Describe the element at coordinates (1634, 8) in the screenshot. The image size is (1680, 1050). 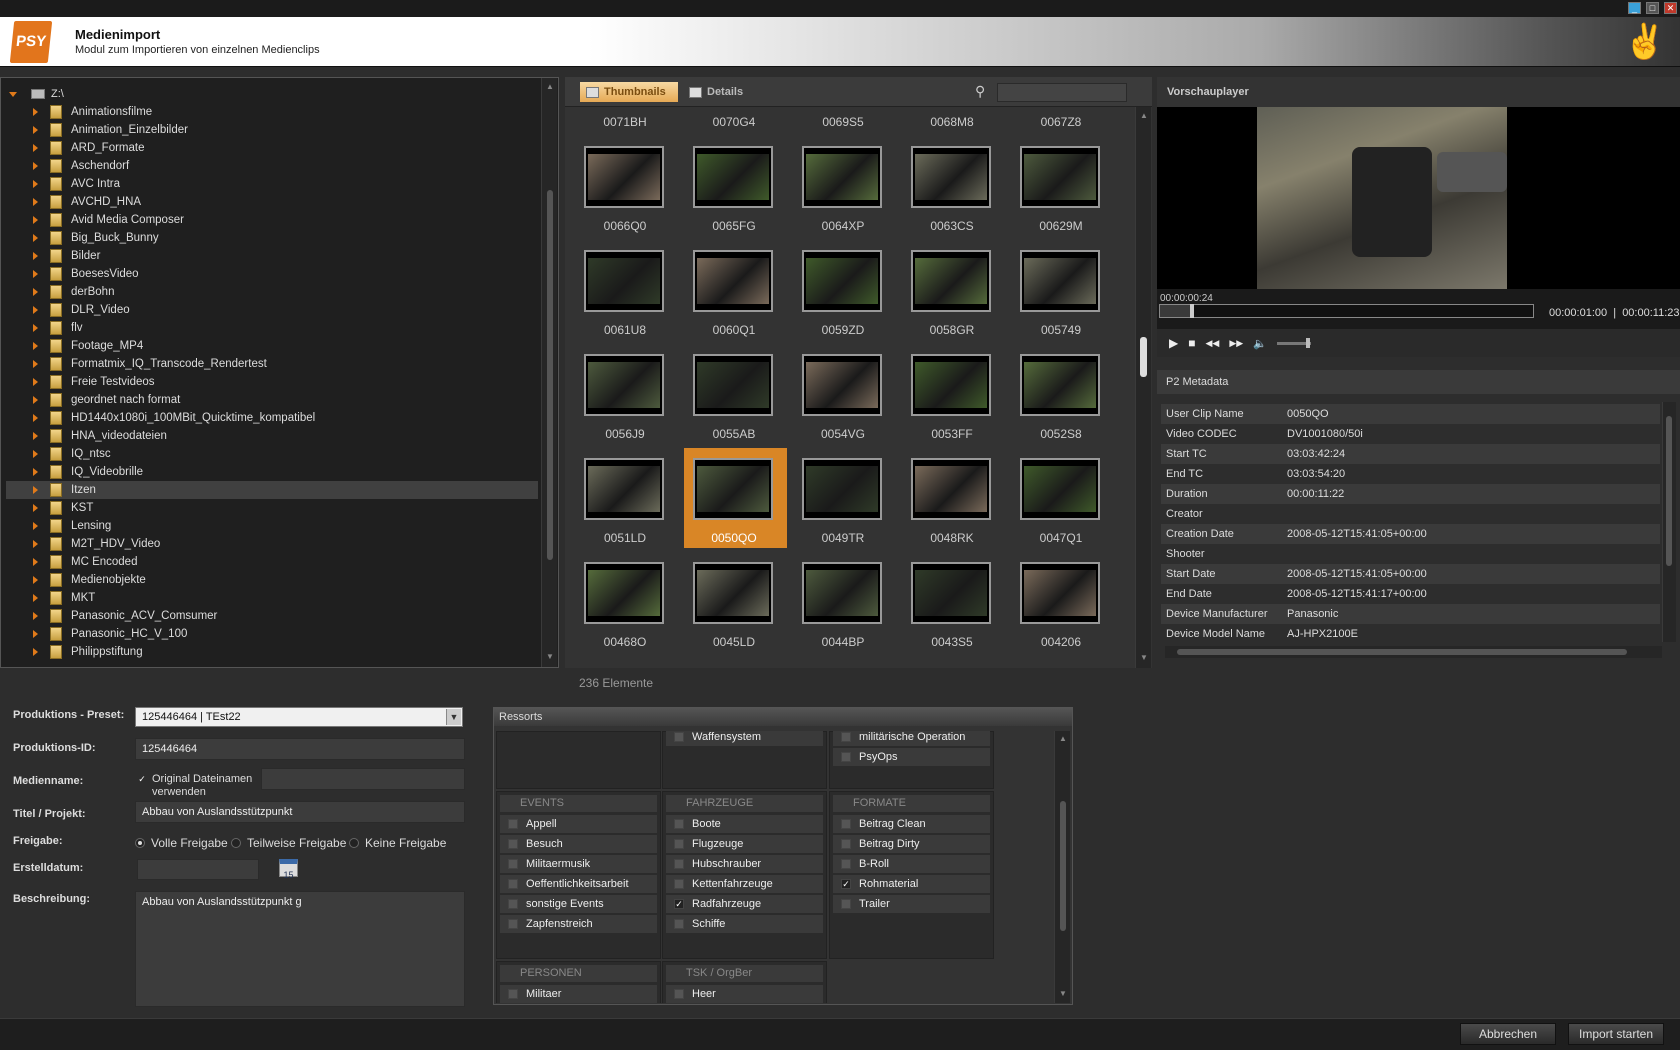
I see `minimize-button: _` at that location.